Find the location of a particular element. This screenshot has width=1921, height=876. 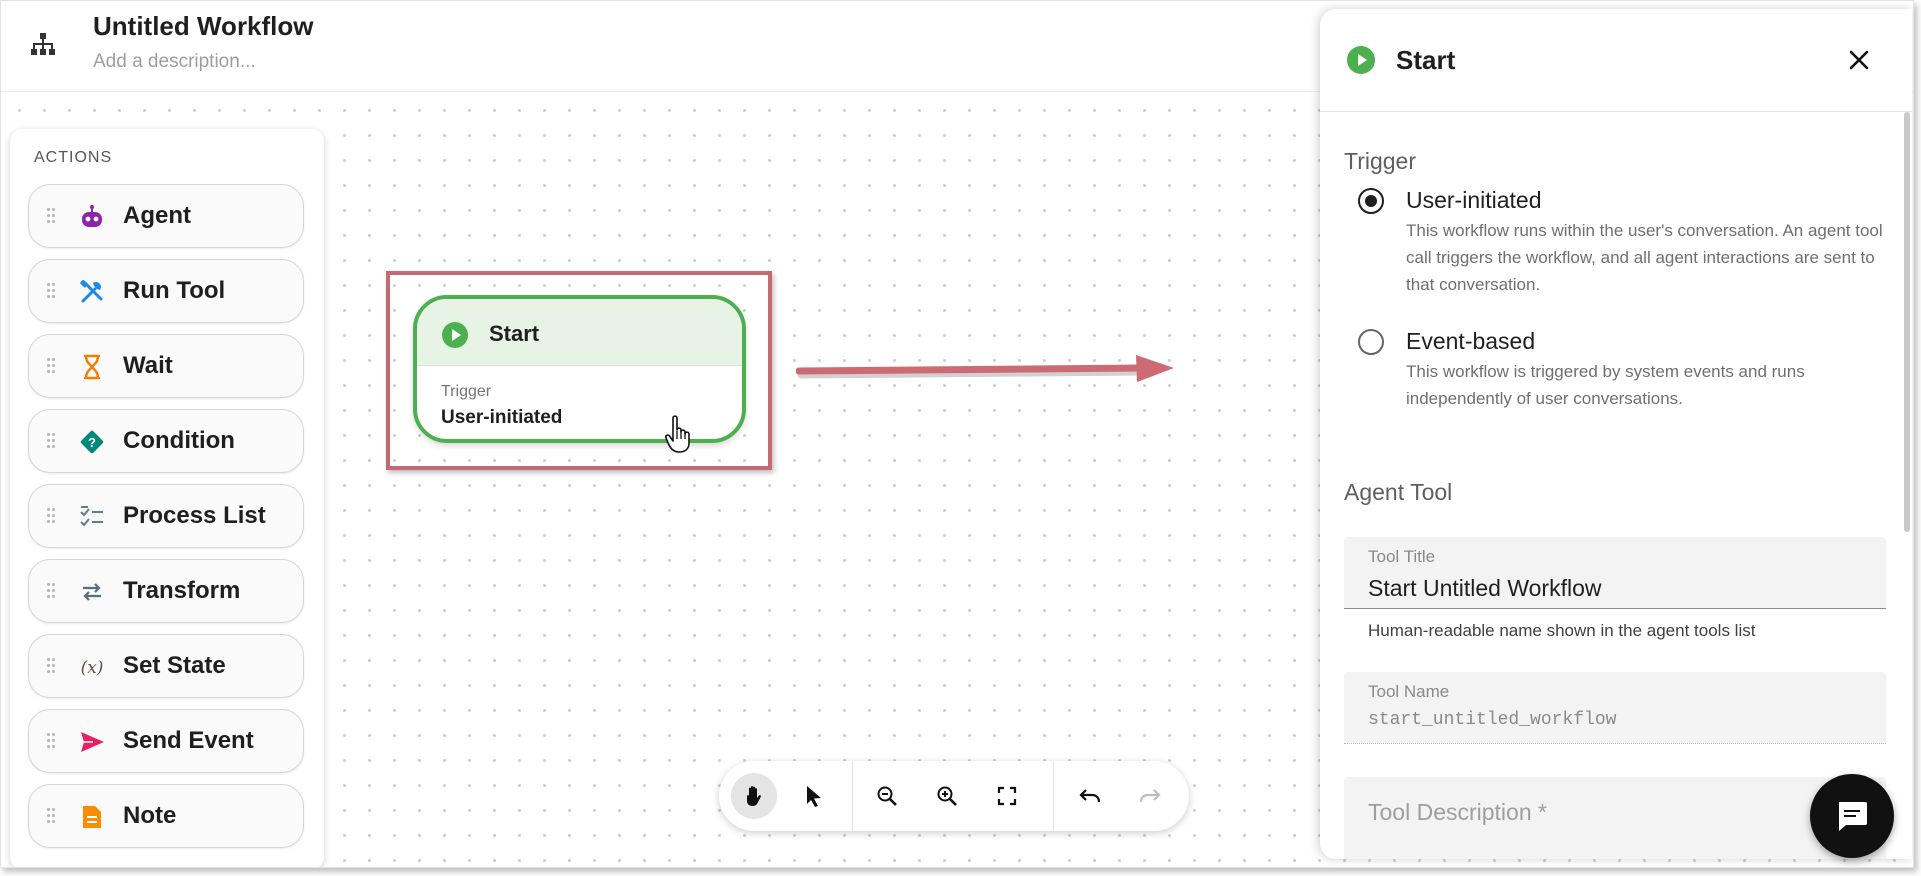

send-icon is located at coordinates (92, 742).